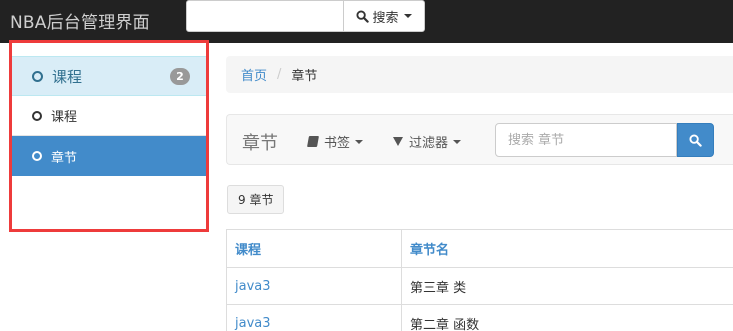  Describe the element at coordinates (242, 199) in the screenshot. I see `result-count-value: 9` at that location.